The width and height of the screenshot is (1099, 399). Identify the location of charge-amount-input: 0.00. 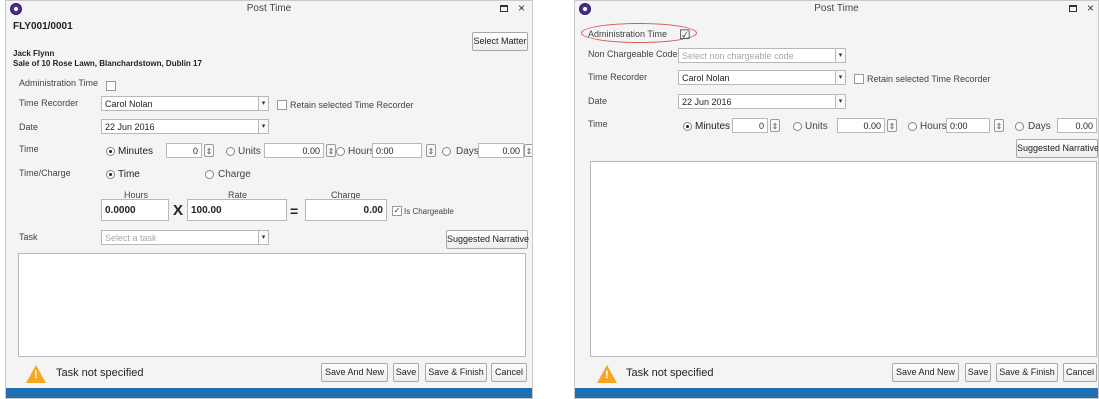
(346, 210).